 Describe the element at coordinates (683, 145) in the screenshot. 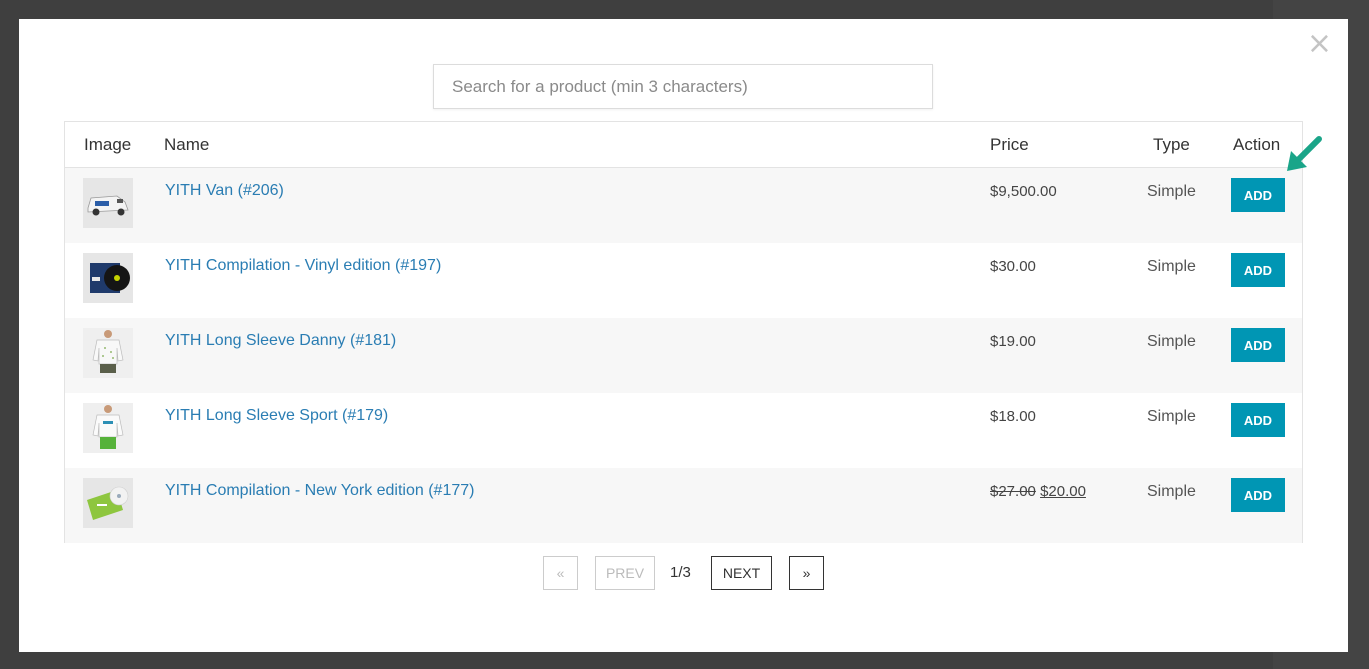

I see `table-header: Image Name Price Type Action` at that location.